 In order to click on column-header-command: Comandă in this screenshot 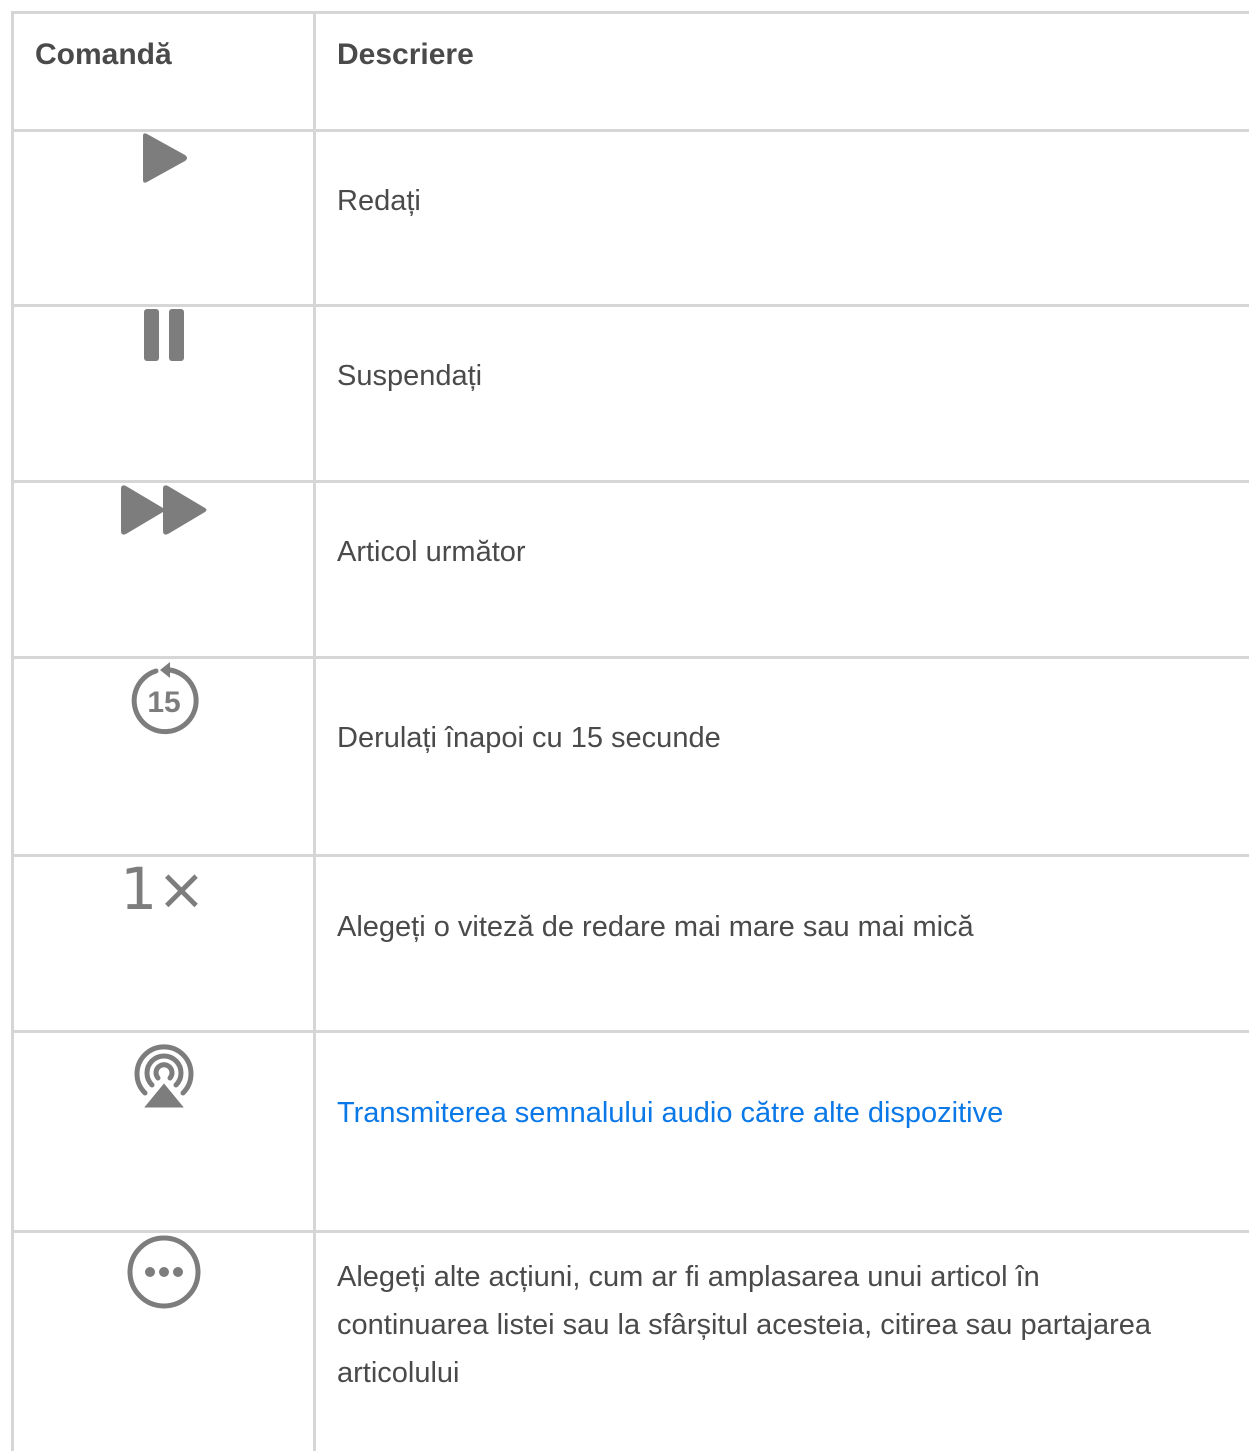, I will do `click(164, 72)`.